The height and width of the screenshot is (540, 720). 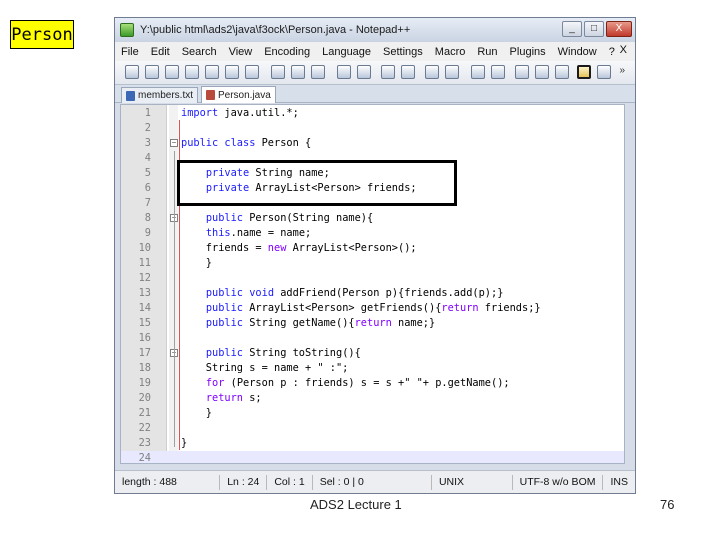 What do you see at coordinates (192, 72) in the screenshot?
I see `save-all-icon` at bounding box center [192, 72].